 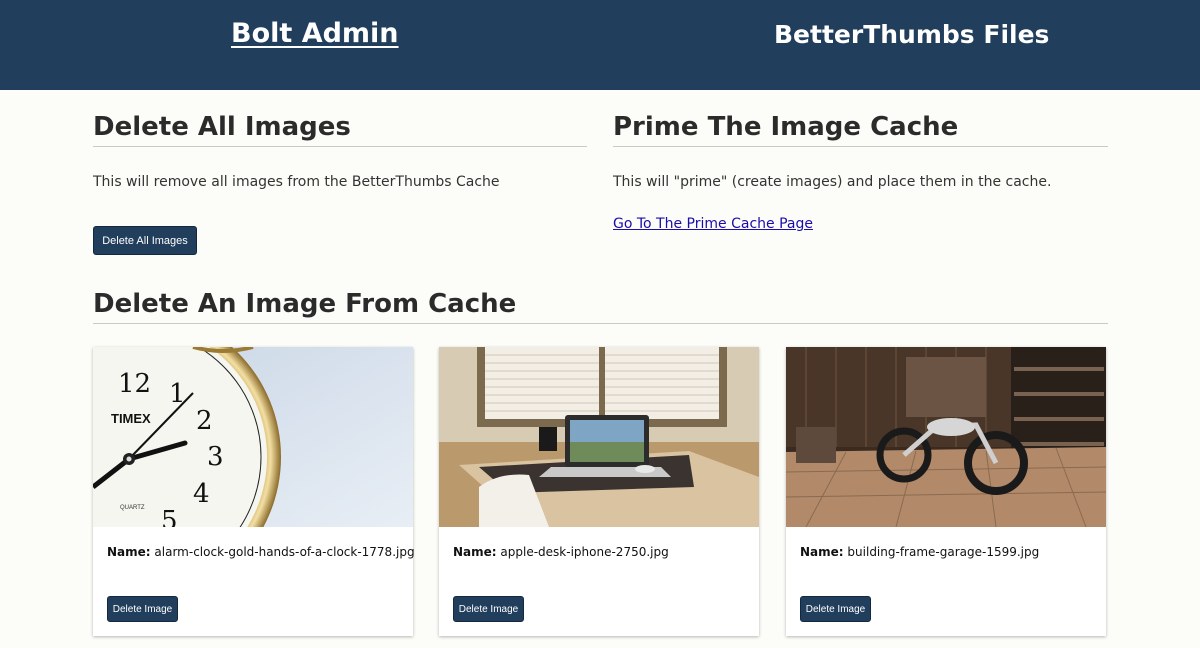 I want to click on image-filename: building-frame-garage-1599.jpg, so click(x=943, y=552).